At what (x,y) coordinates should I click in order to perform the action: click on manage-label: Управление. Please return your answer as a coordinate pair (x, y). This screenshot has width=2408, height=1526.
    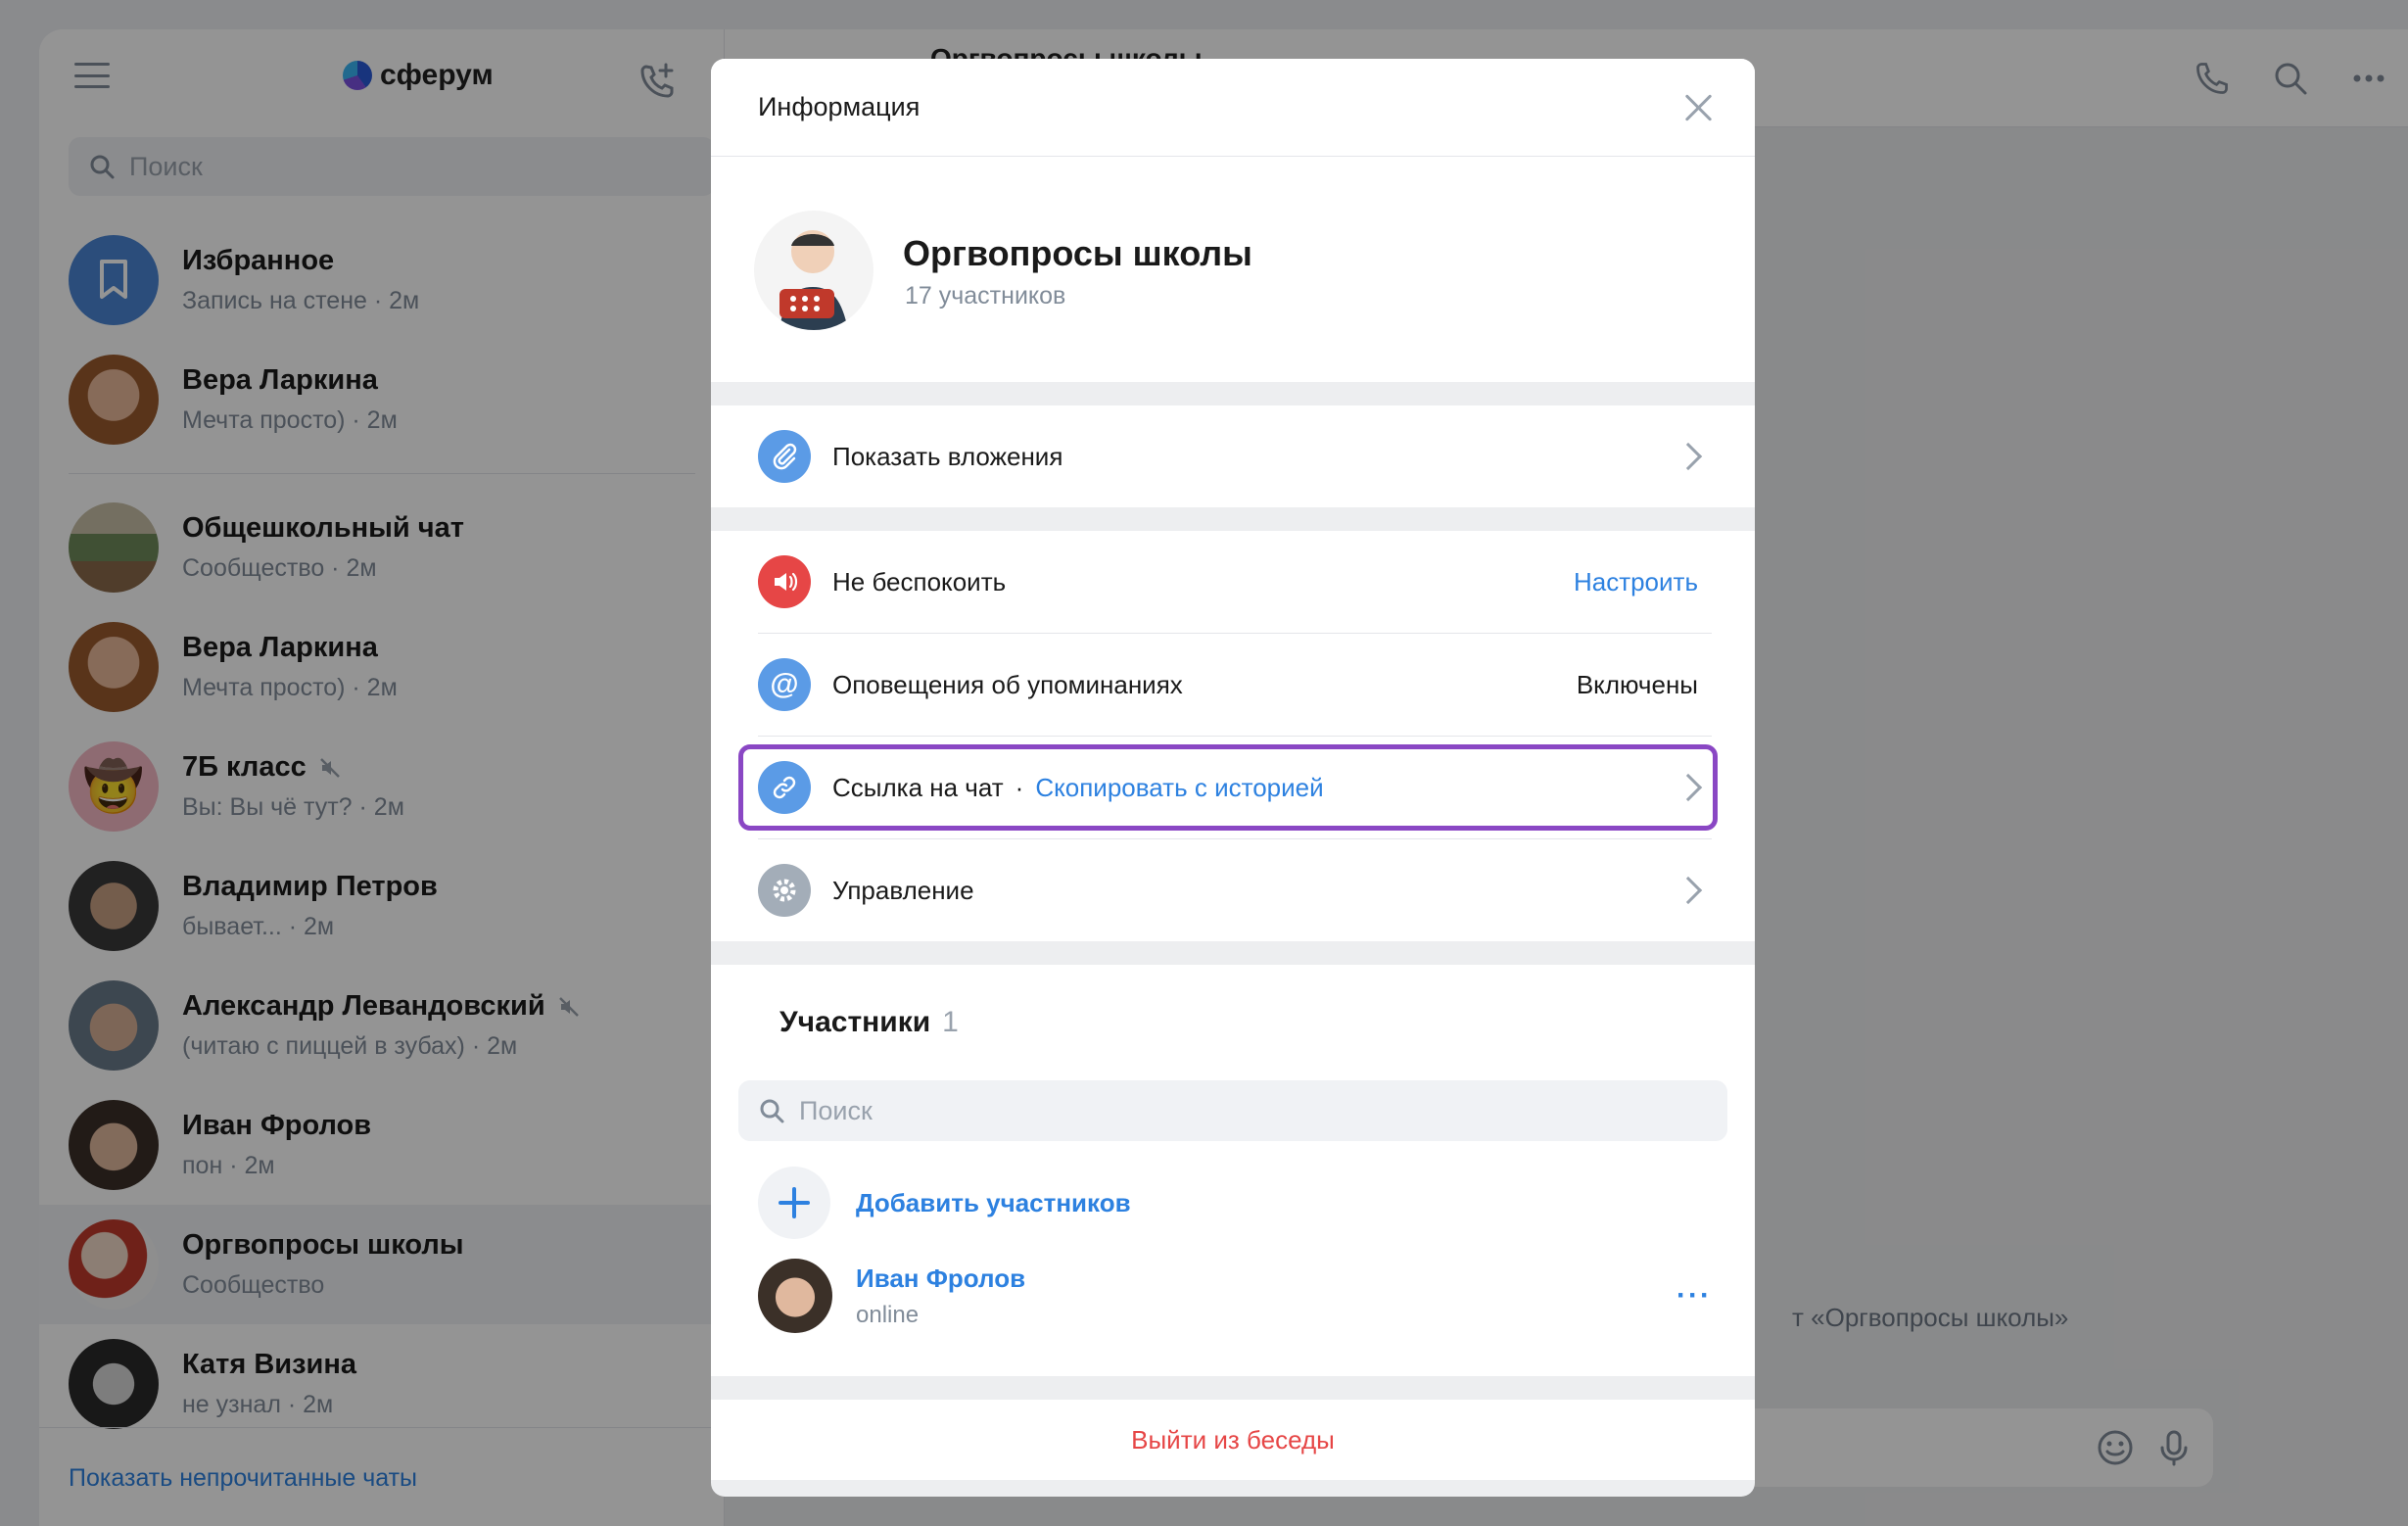
    Looking at the image, I should click on (903, 890).